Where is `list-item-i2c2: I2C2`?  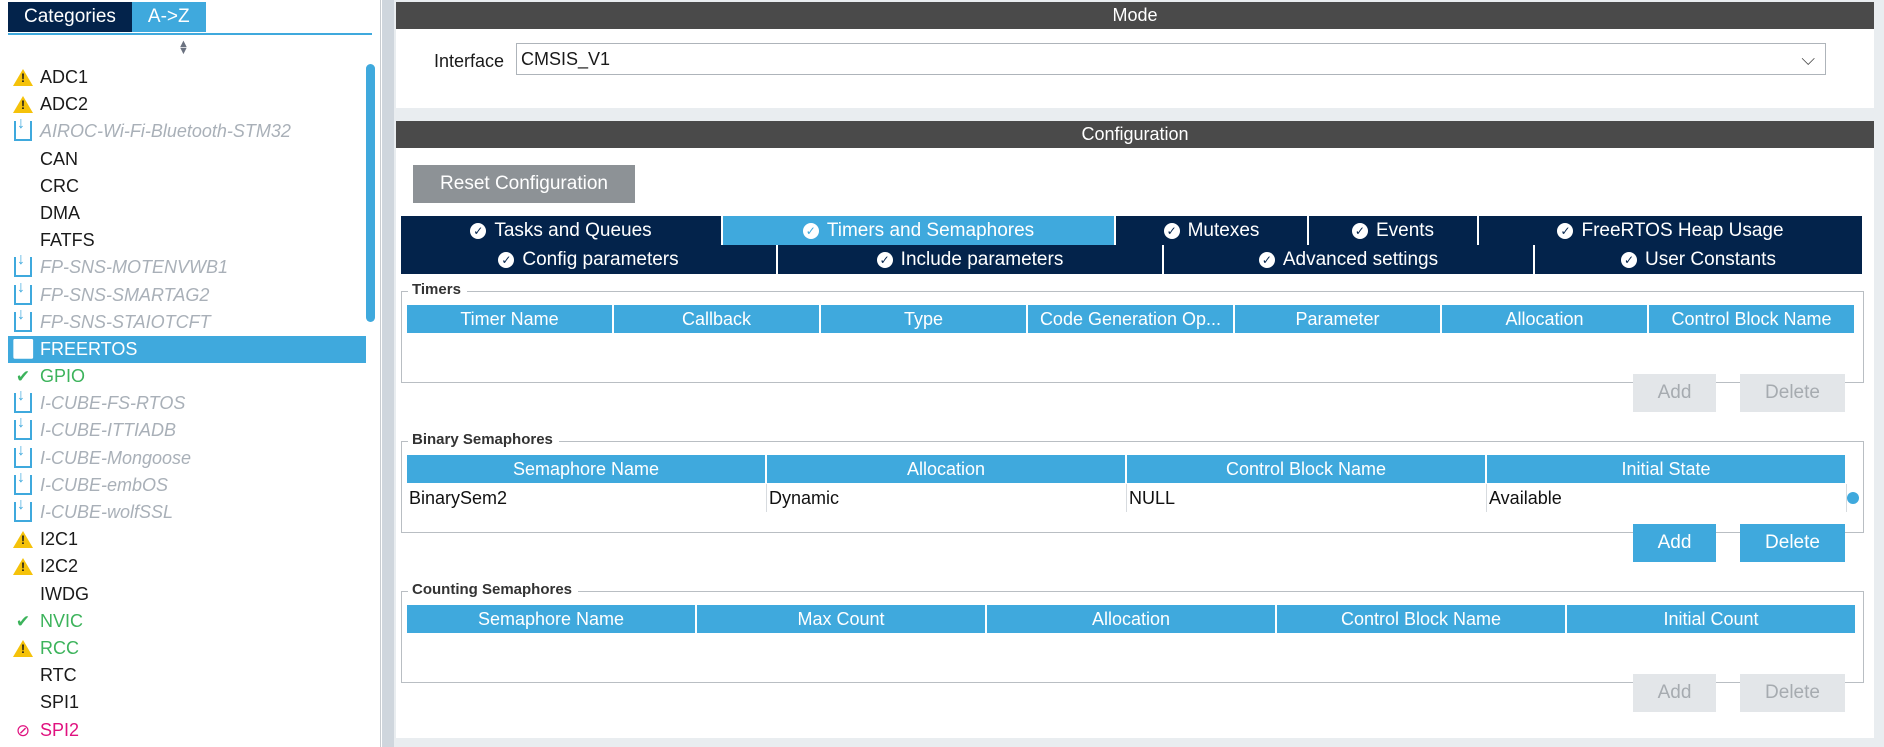 list-item-i2c2: I2C2 is located at coordinates (187, 566).